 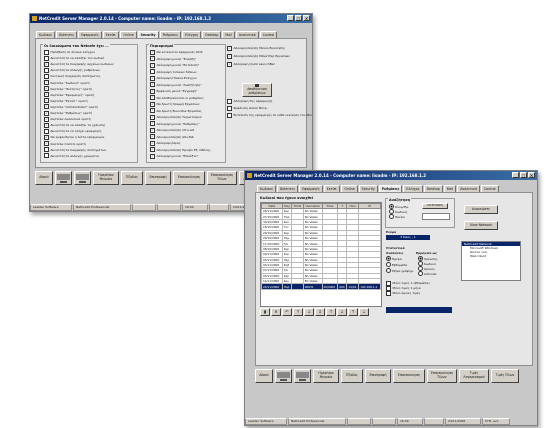 What do you see at coordinates (400, 270) in the screenshot?
I see `analysis-radio: Μήνα-γράφημ.` at bounding box center [400, 270].